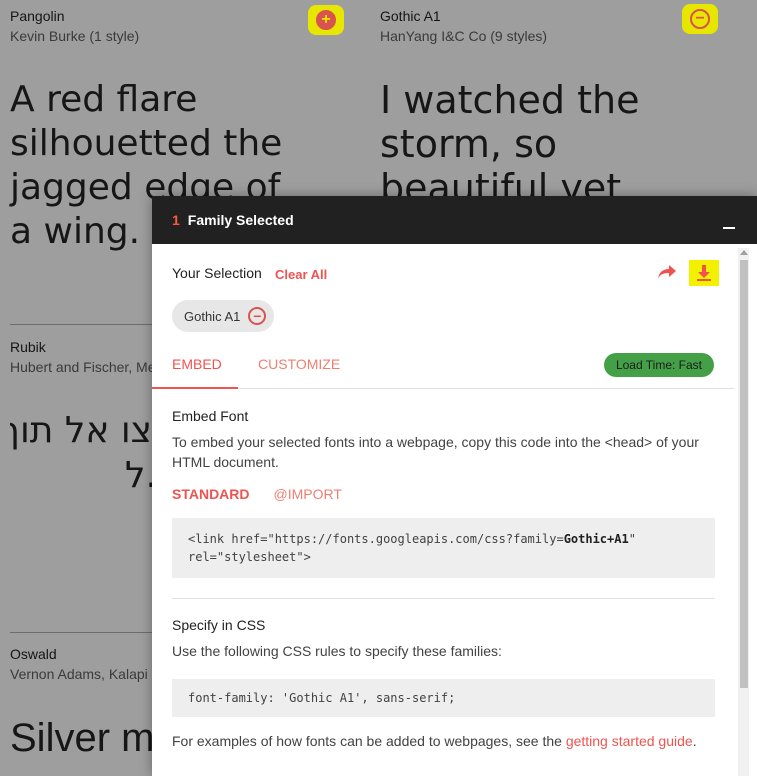 This screenshot has height=776, width=757. What do you see at coordinates (510, 137) in the screenshot?
I see `font-sample-text: I watched the storm, so beautiful yet` at bounding box center [510, 137].